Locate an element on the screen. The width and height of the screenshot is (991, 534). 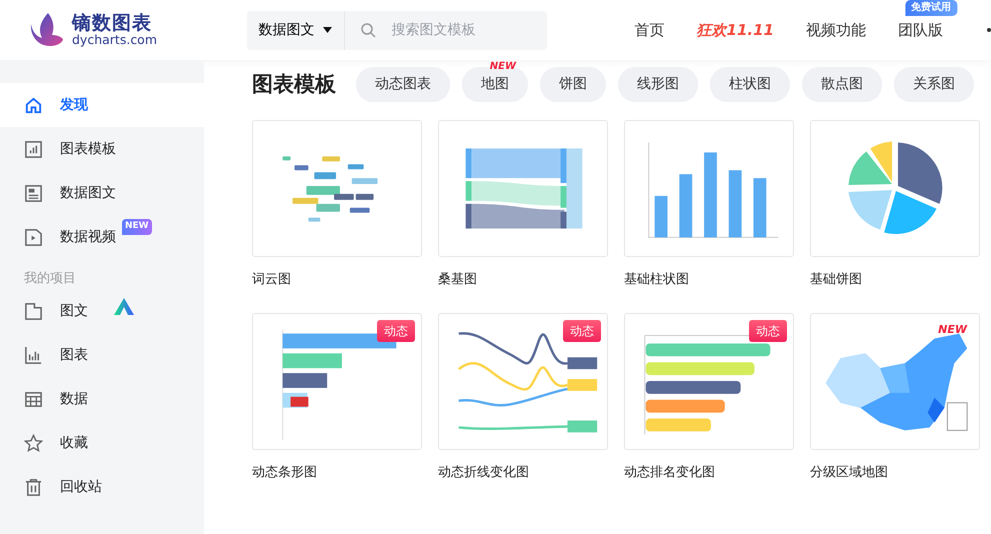
search-bar: 数据图文 搜索图文模板 is located at coordinates (396, 30).